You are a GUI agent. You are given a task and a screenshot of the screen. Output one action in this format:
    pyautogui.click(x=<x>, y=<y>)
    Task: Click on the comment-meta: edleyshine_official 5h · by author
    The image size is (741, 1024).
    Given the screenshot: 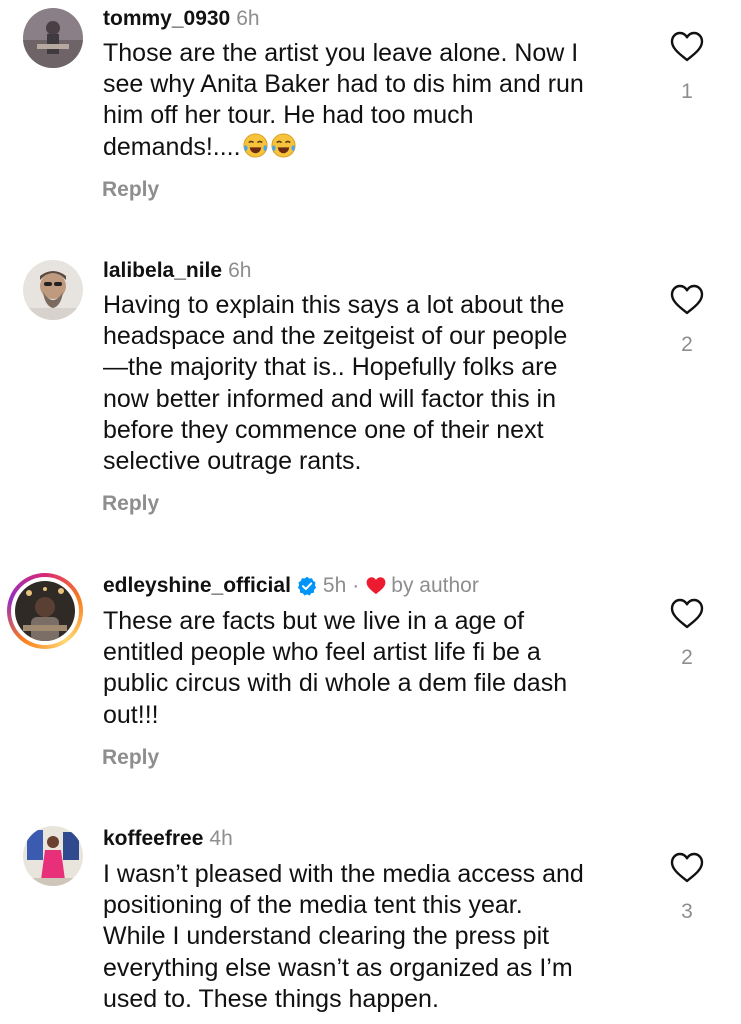 What is the action you would take?
    pyautogui.click(x=291, y=586)
    